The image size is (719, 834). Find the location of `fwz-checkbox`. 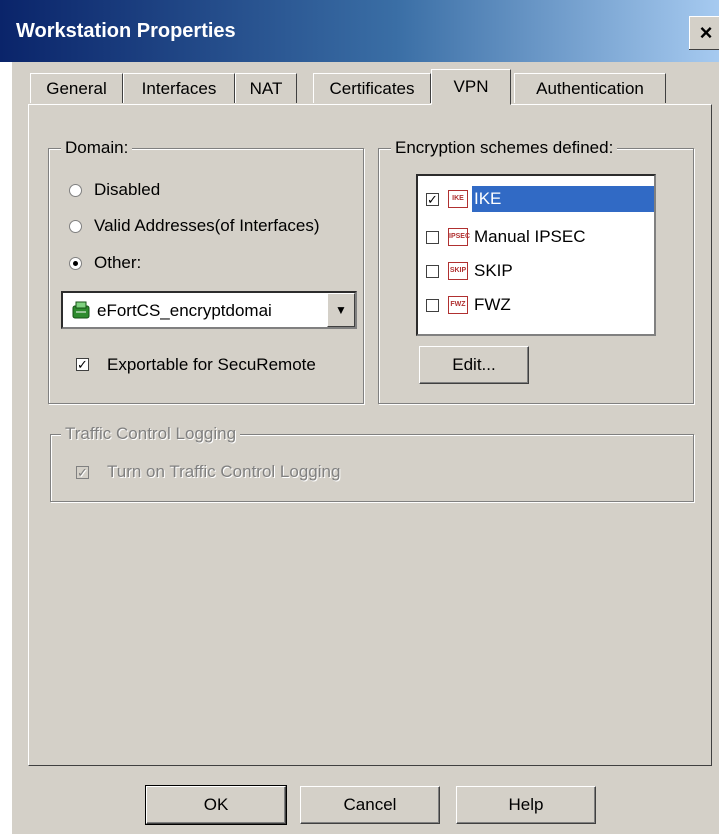

fwz-checkbox is located at coordinates (432, 305).